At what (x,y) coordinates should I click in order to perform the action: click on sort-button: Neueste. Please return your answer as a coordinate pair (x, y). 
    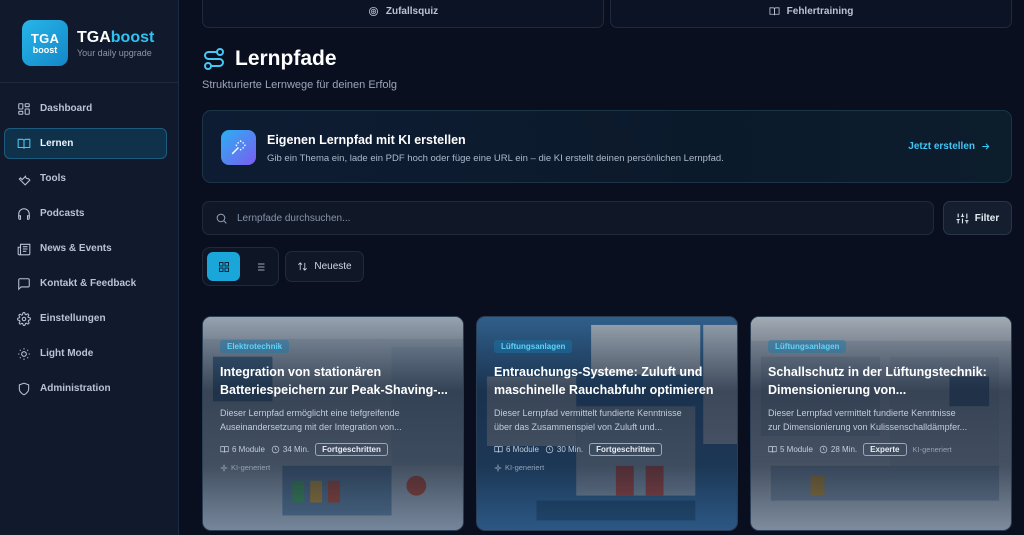
    Looking at the image, I should click on (324, 266).